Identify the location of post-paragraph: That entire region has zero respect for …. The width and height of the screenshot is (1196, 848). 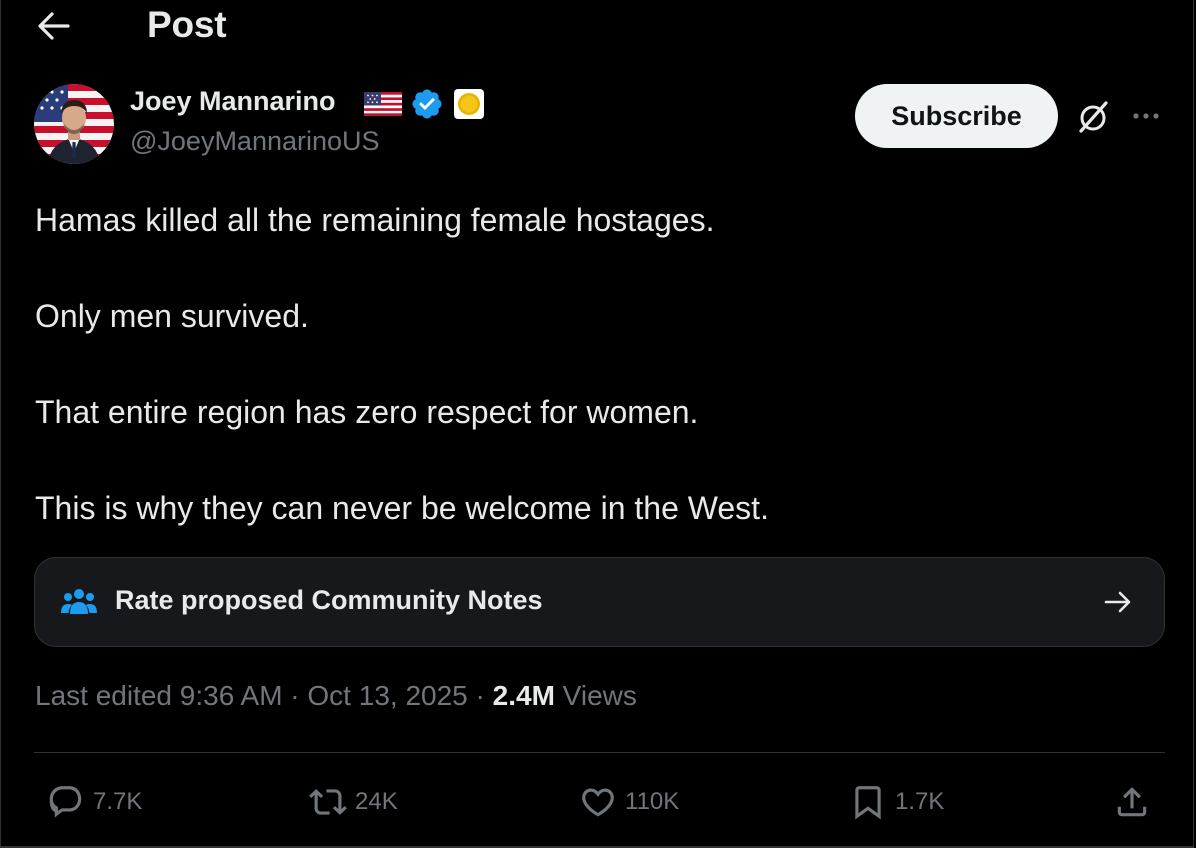
(367, 412).